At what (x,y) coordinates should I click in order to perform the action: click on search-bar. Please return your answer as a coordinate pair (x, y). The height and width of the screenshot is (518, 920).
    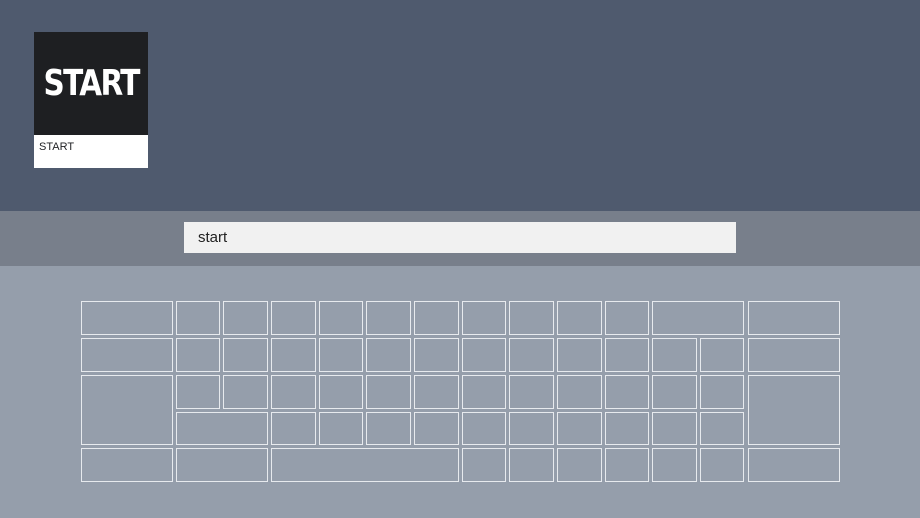
    Looking at the image, I should click on (460, 238).